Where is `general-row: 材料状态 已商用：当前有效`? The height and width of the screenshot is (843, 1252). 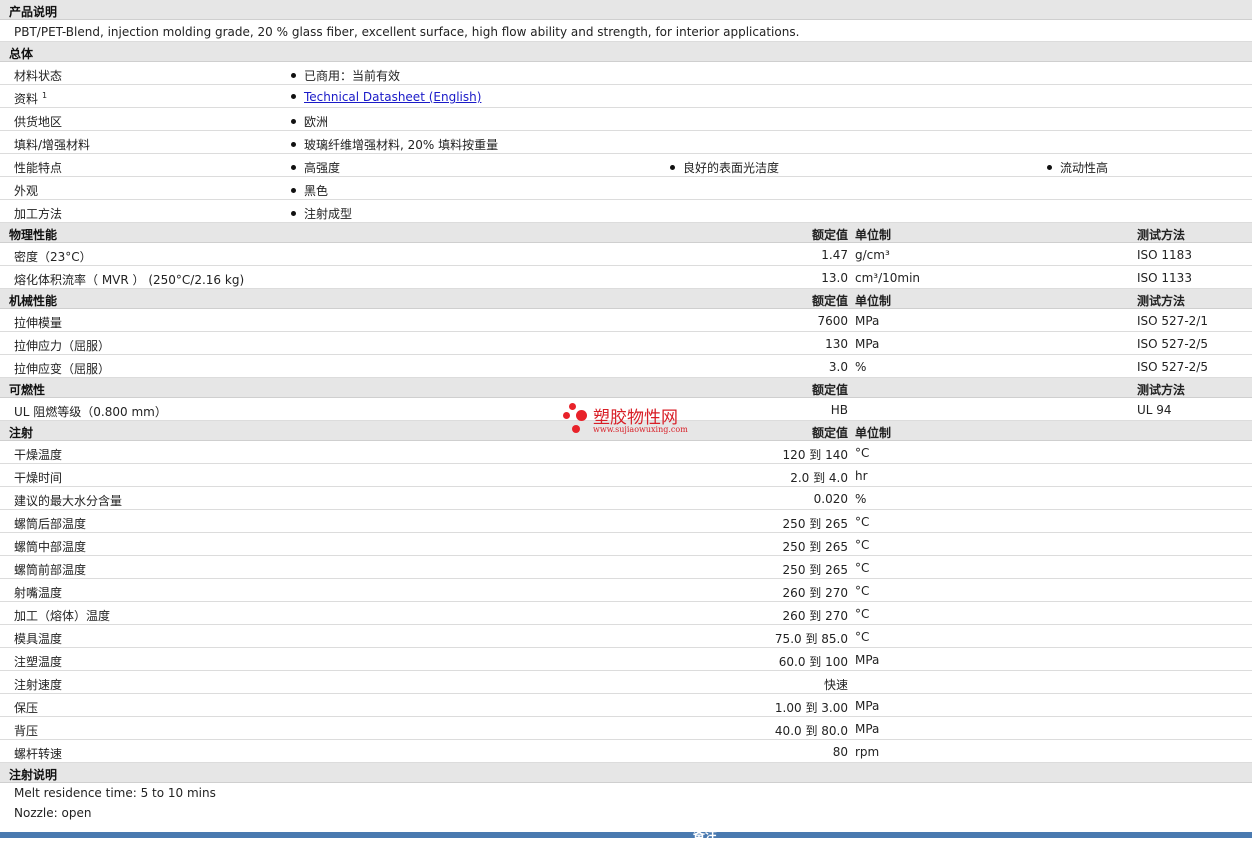
general-row: 材料状态 已商用：当前有效 is located at coordinates (626, 73).